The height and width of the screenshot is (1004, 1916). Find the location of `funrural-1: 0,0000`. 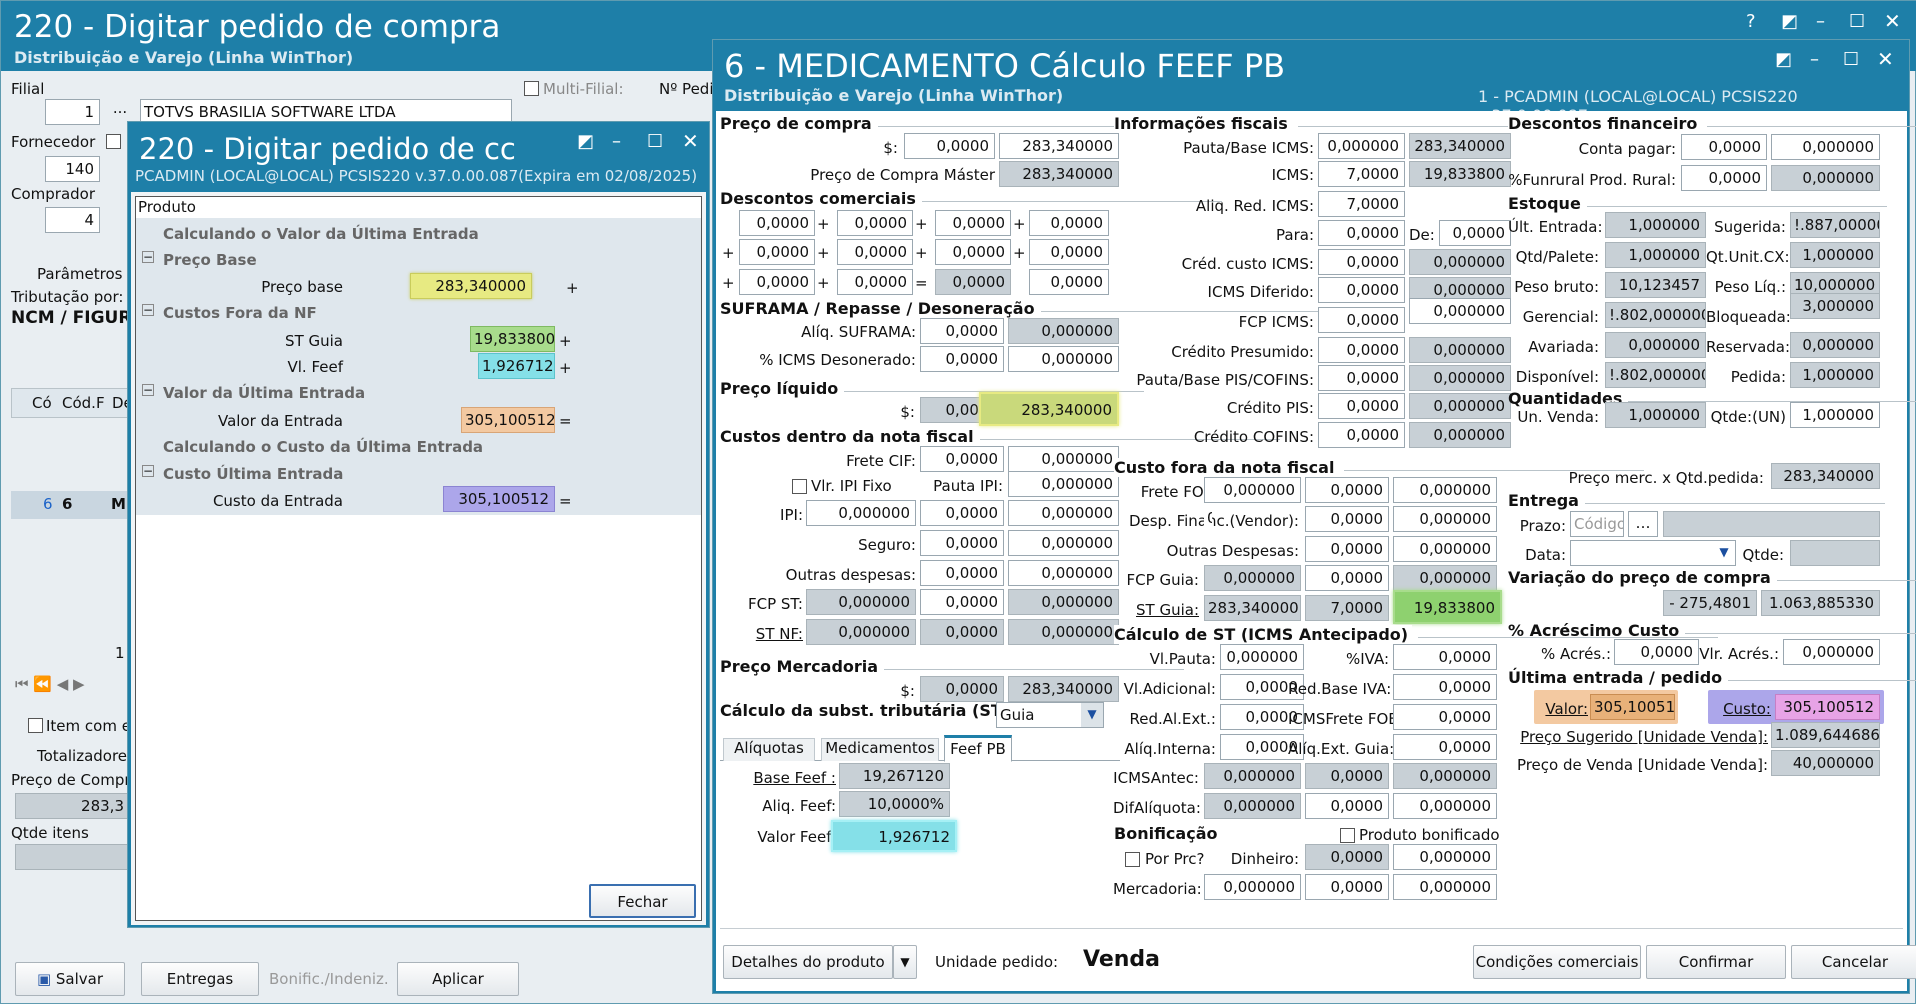

funrural-1: 0,0000 is located at coordinates (1724, 178).